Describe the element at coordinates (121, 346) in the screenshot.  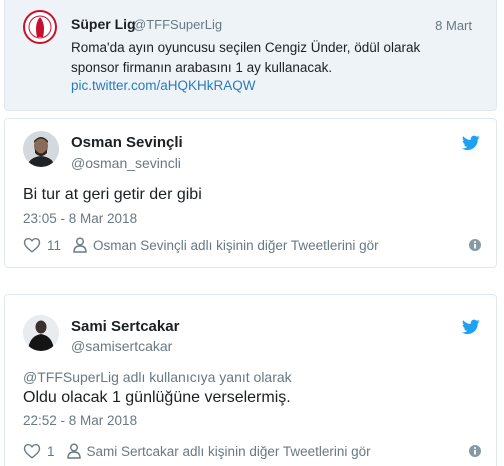
I see `author-handle: @samisertcakar` at that location.